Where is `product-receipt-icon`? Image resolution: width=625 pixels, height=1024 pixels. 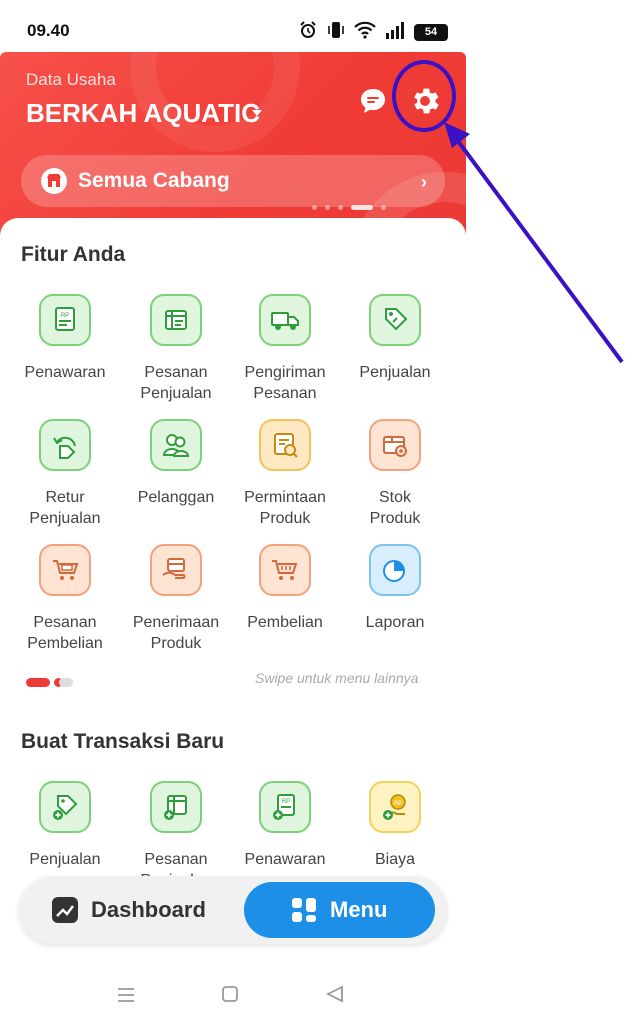 product-receipt-icon is located at coordinates (176, 570).